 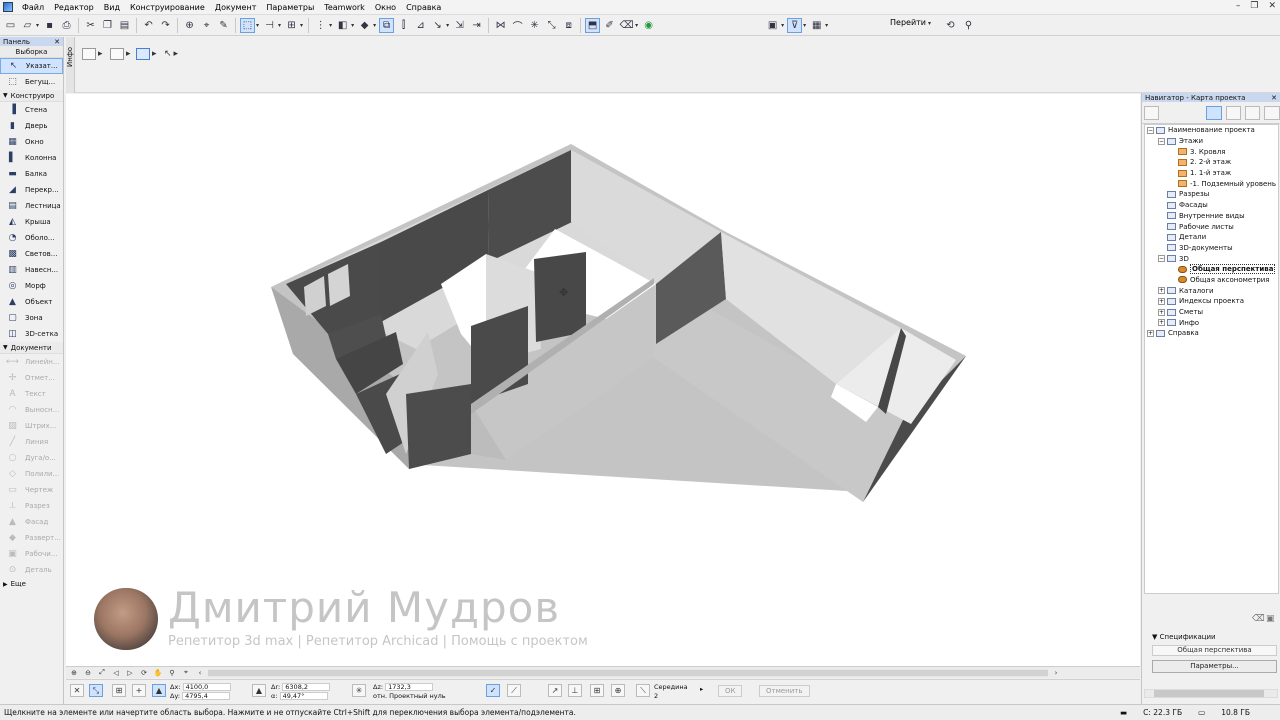 What do you see at coordinates (597, 690) in the screenshot?
I see `grid-icon: ⊞` at bounding box center [597, 690].